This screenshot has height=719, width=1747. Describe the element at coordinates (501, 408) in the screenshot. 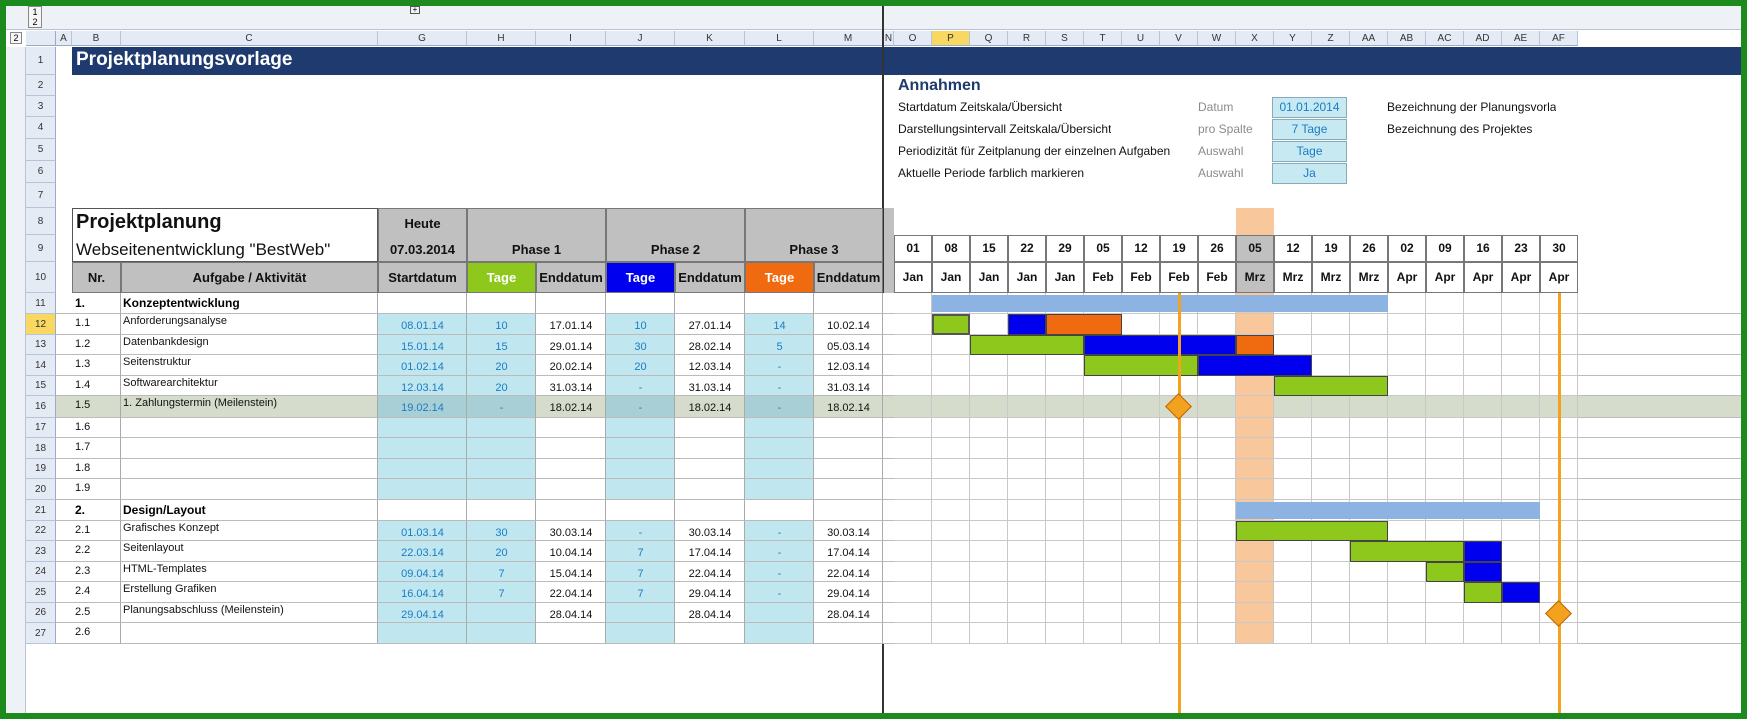

I see `phase1-days: -` at that location.